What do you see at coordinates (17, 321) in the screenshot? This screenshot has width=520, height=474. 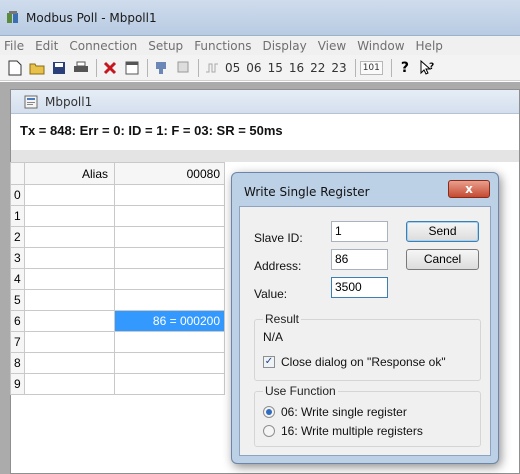 I see `row-number: 6` at bounding box center [17, 321].